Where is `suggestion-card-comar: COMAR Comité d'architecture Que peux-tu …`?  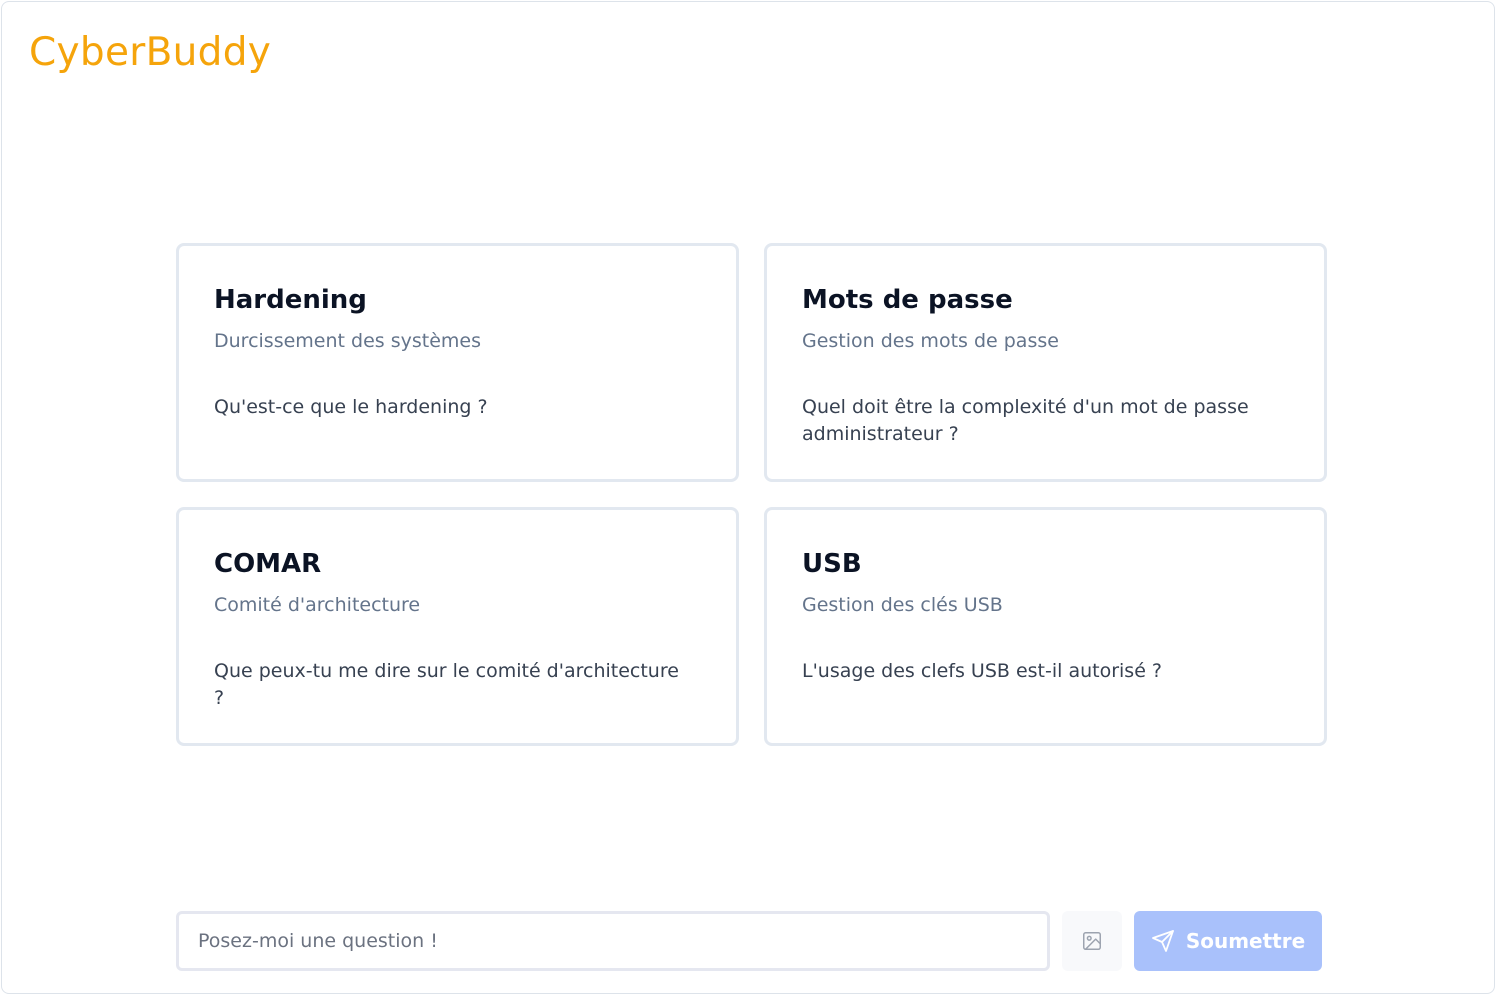 suggestion-card-comar: COMAR Comité d'architecture Que peux-tu … is located at coordinates (457, 626).